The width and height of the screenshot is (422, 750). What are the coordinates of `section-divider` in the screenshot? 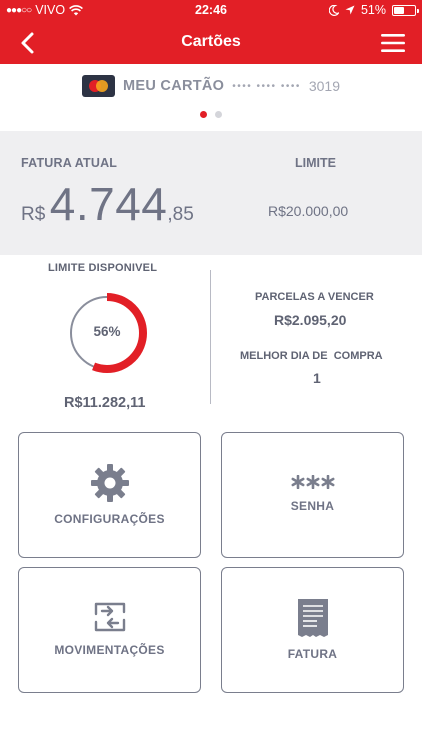 It's located at (210, 337).